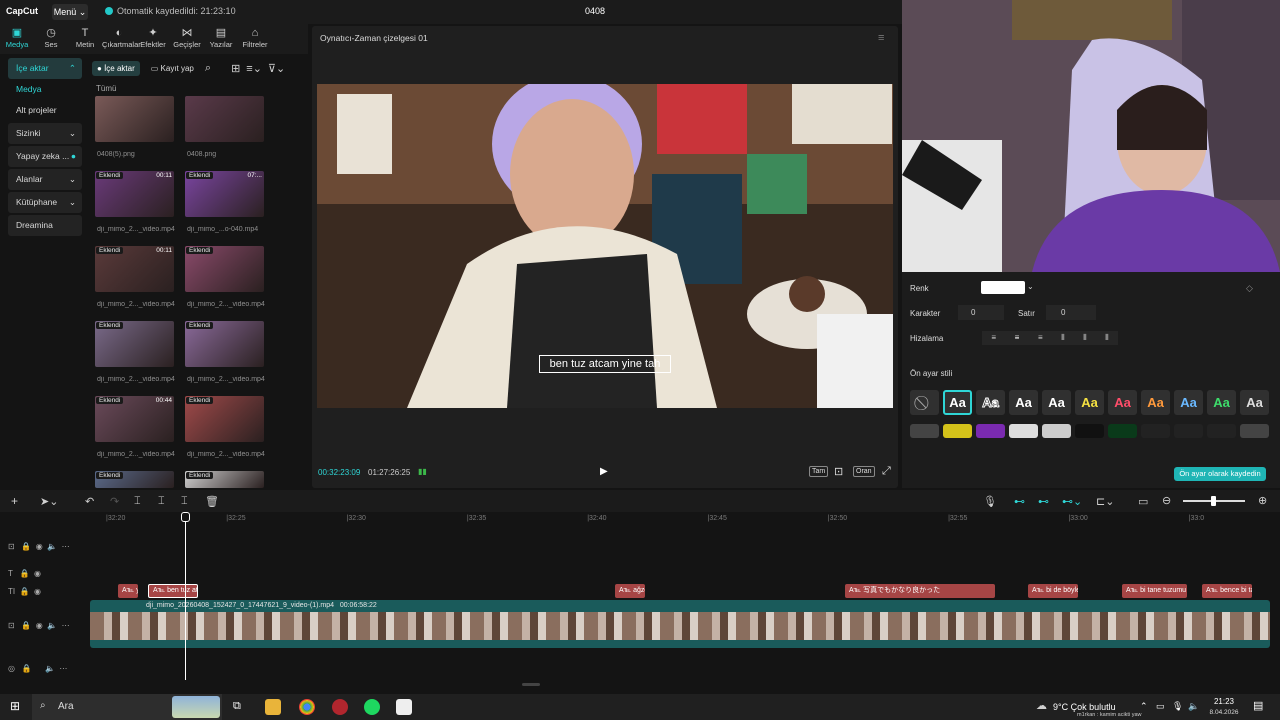 The height and width of the screenshot is (720, 1280). Describe the element at coordinates (276, 68) in the screenshot. I see `filter-icon: ⊽⌄` at that location.